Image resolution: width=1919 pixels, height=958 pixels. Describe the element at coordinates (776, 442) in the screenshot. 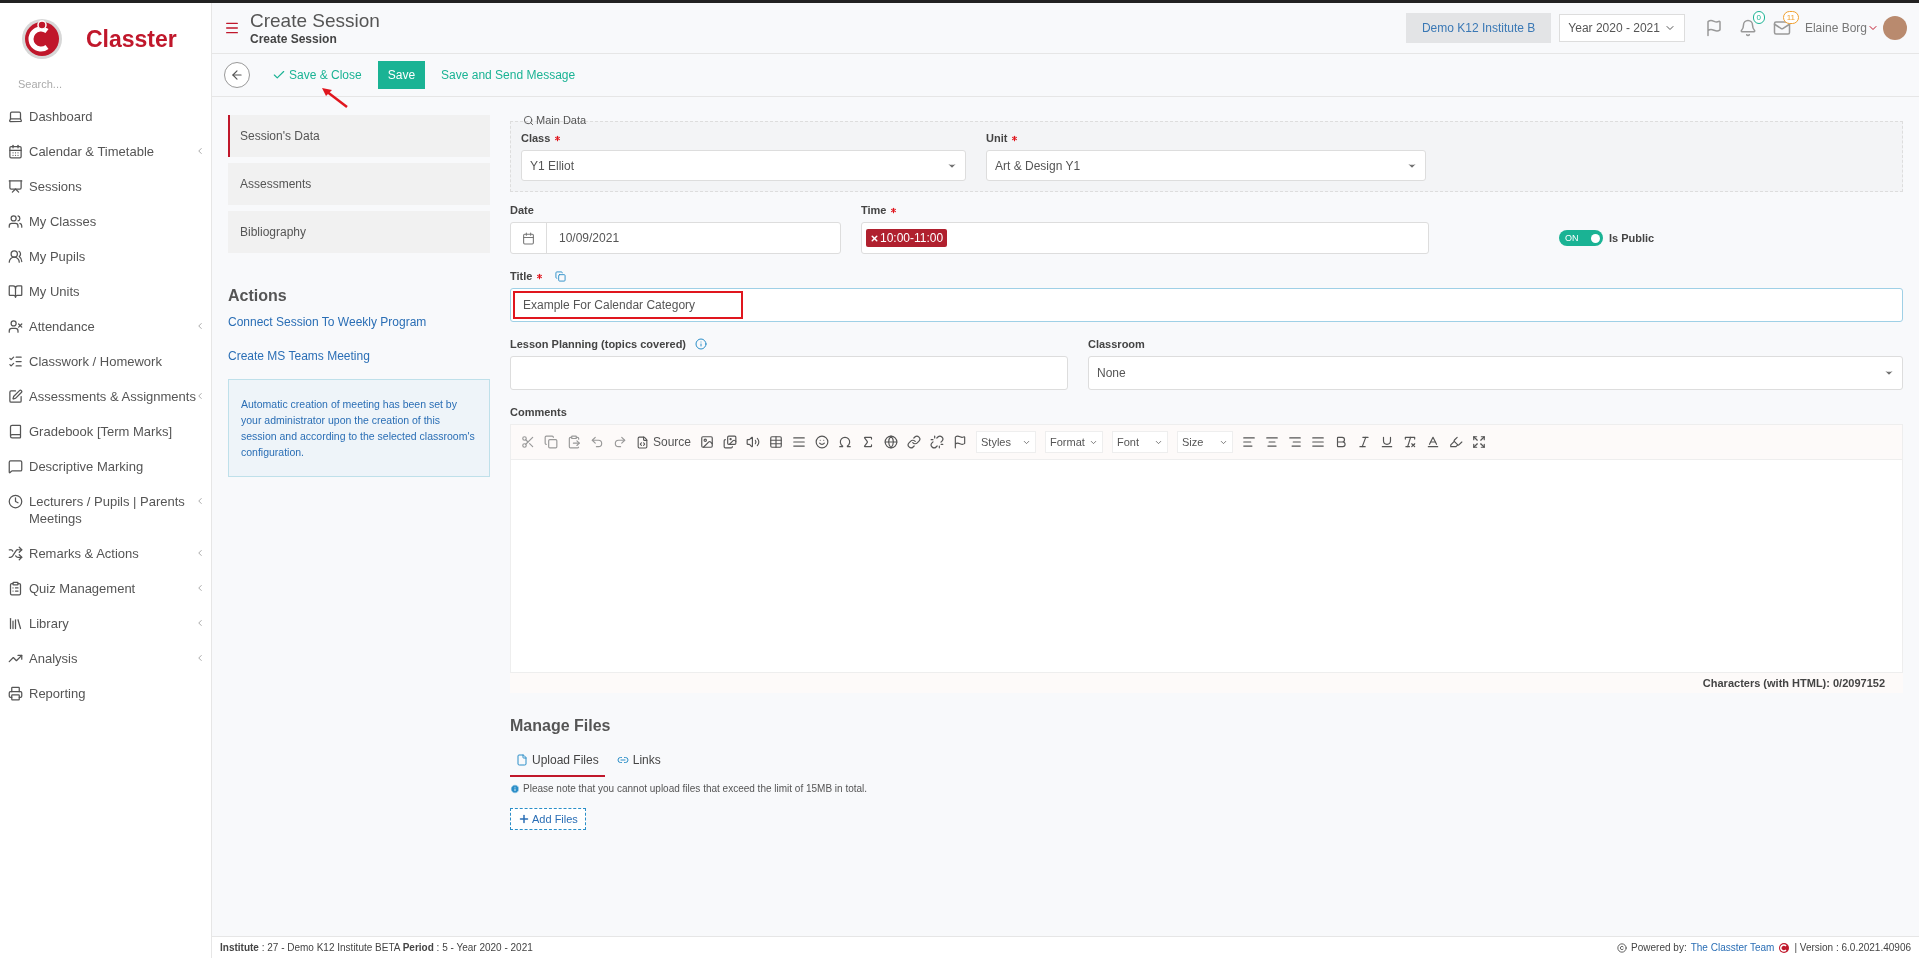

I see `table-icon` at that location.